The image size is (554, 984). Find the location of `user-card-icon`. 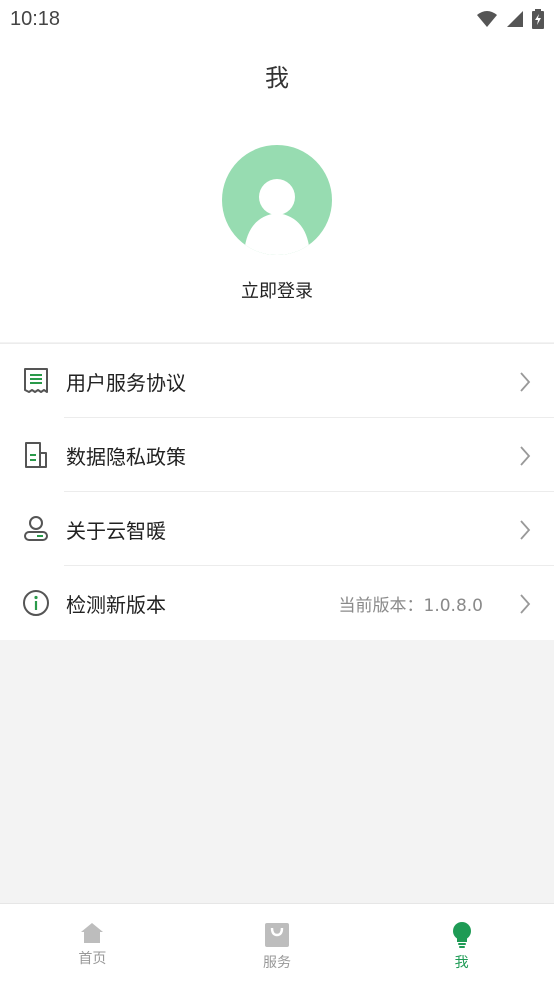

user-card-icon is located at coordinates (36, 528).